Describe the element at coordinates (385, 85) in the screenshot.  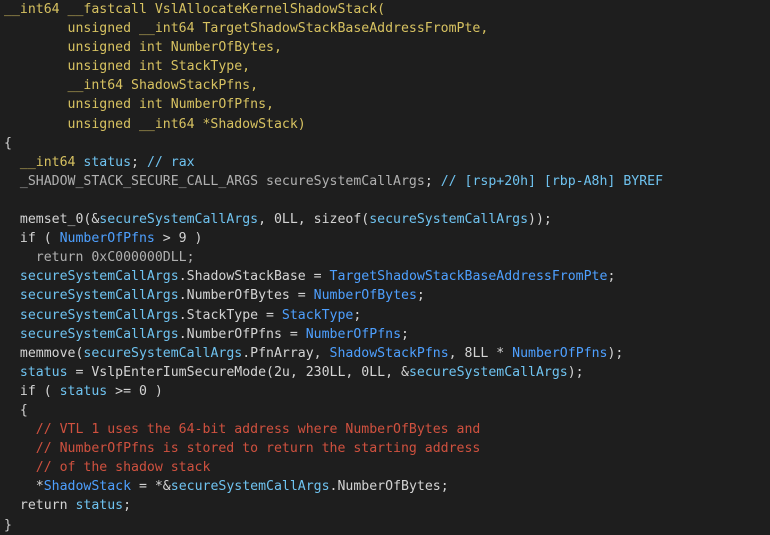
I see `code-line: __int64 ShadowStackPfns,` at that location.